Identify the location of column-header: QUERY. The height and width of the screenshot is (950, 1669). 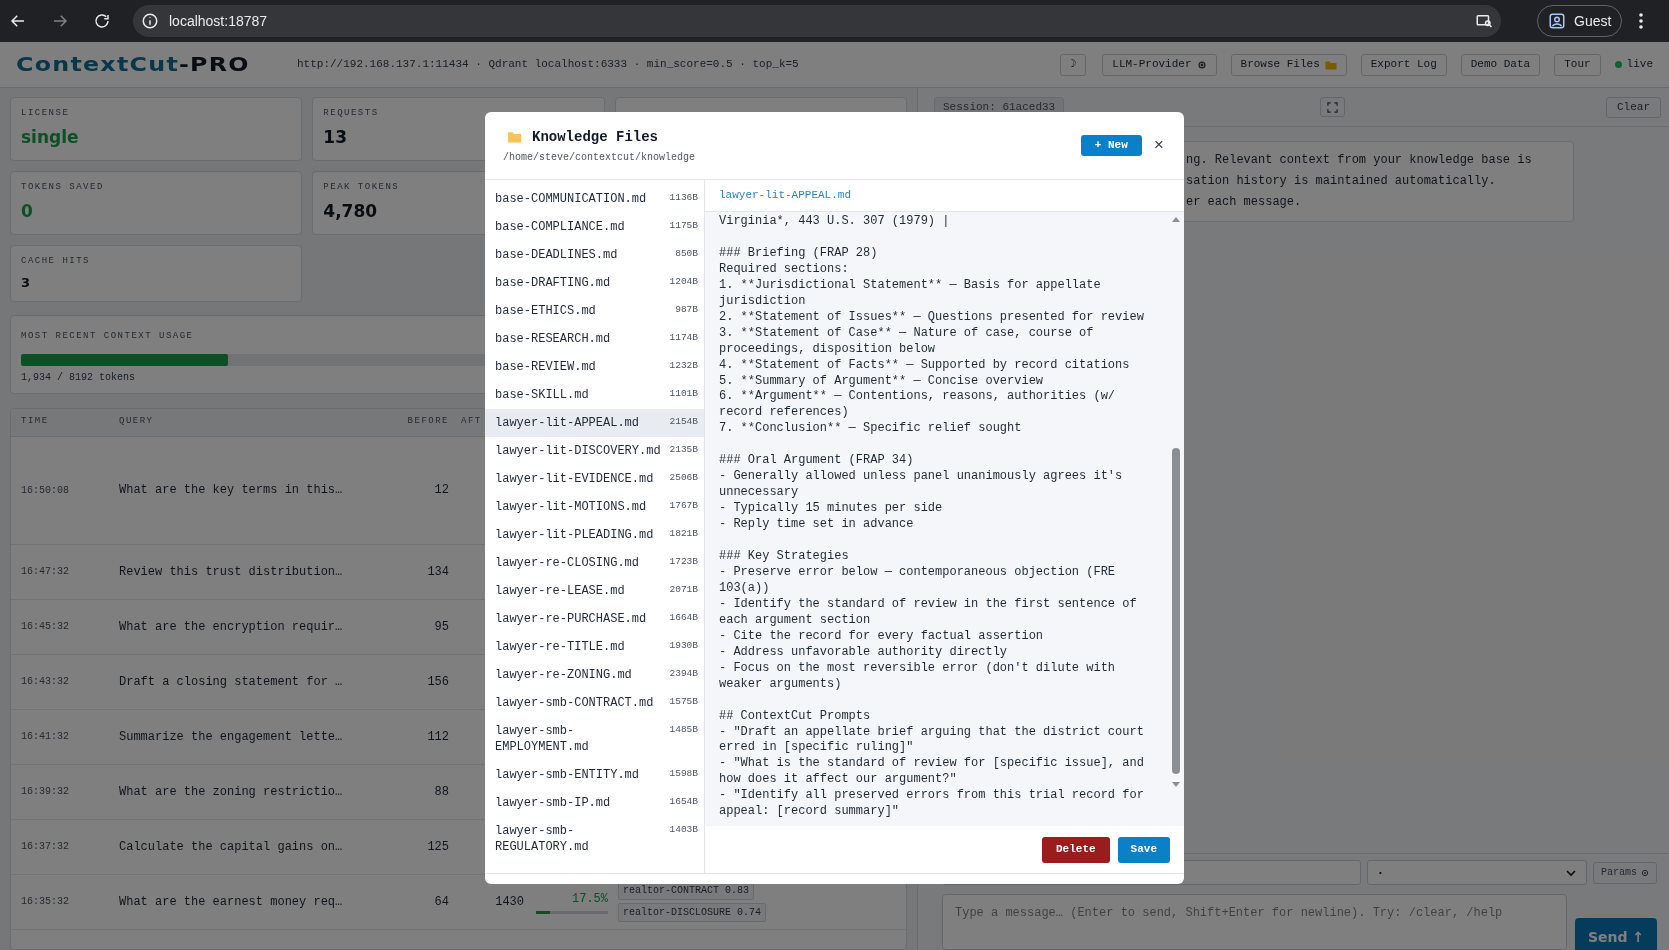
(137, 422).